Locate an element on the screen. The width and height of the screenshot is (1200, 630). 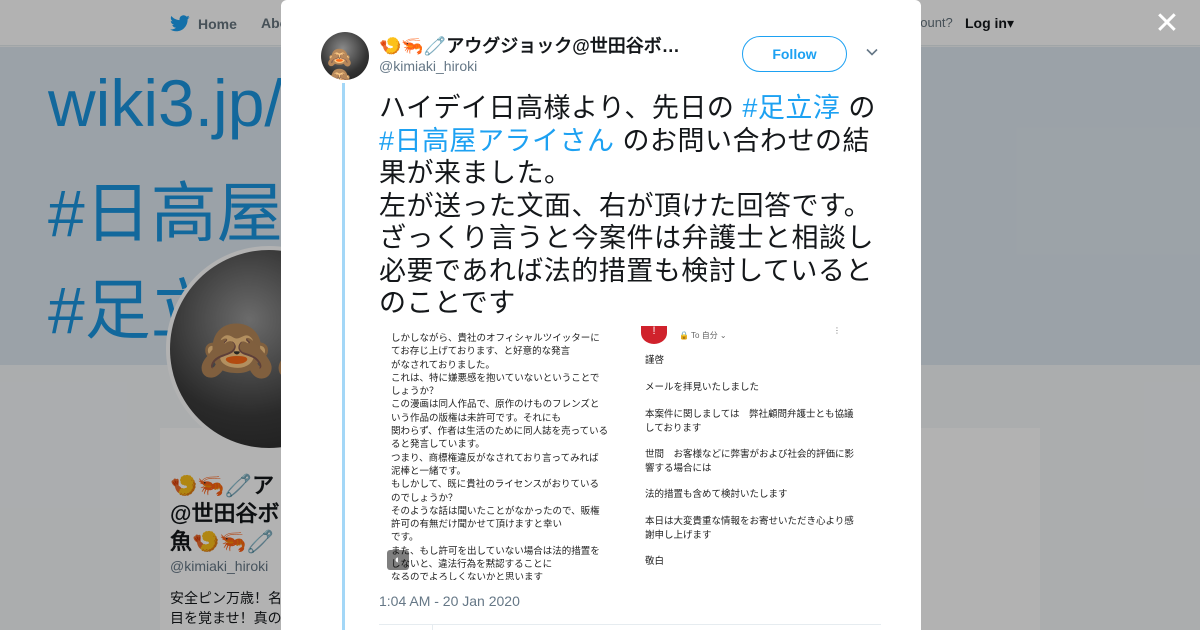
tweet-timestamp: 1:04 AM - 20 Jan 2020 is located at coordinates (449, 601).